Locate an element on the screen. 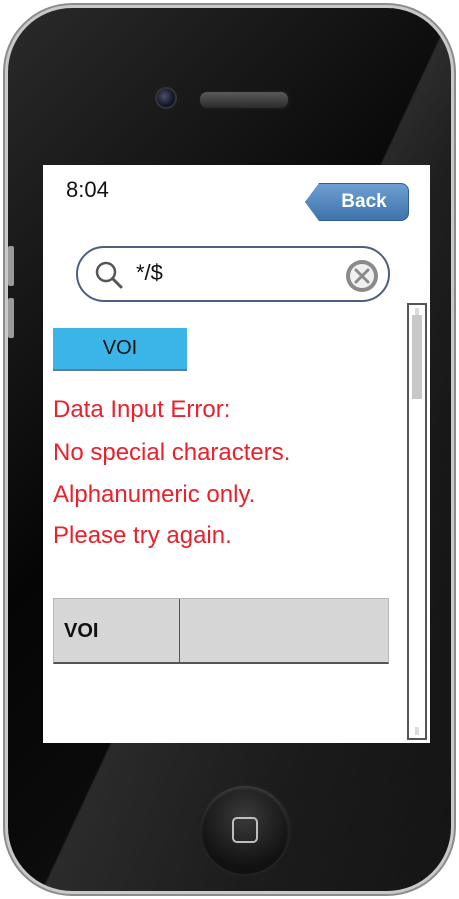 The image size is (459, 899). clear-icon is located at coordinates (362, 276).